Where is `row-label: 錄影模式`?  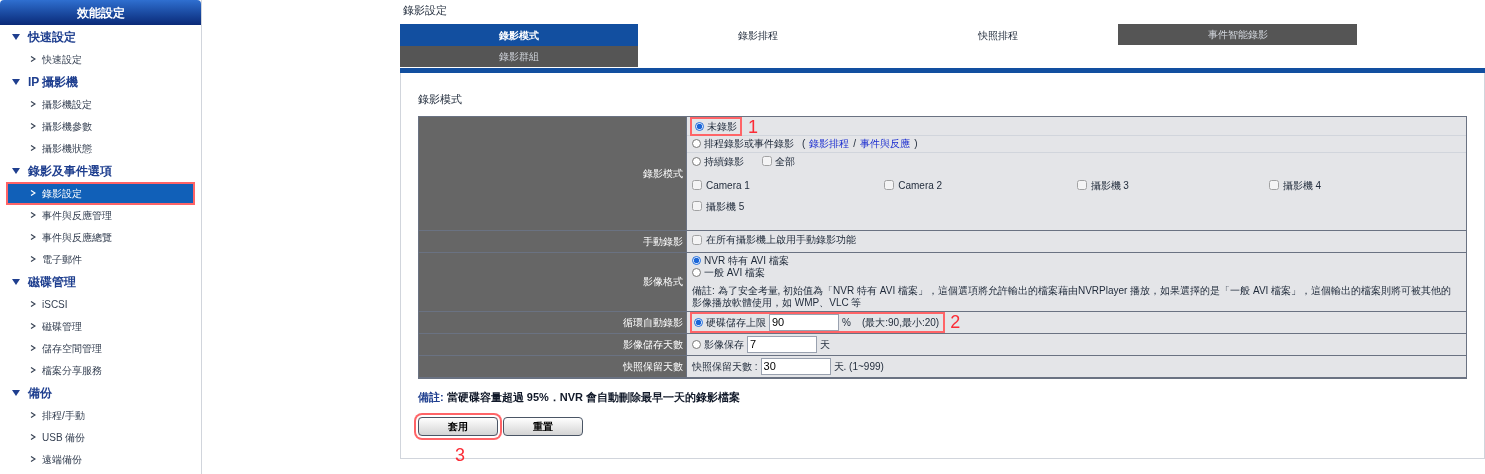 row-label: 錄影模式 is located at coordinates (552, 173).